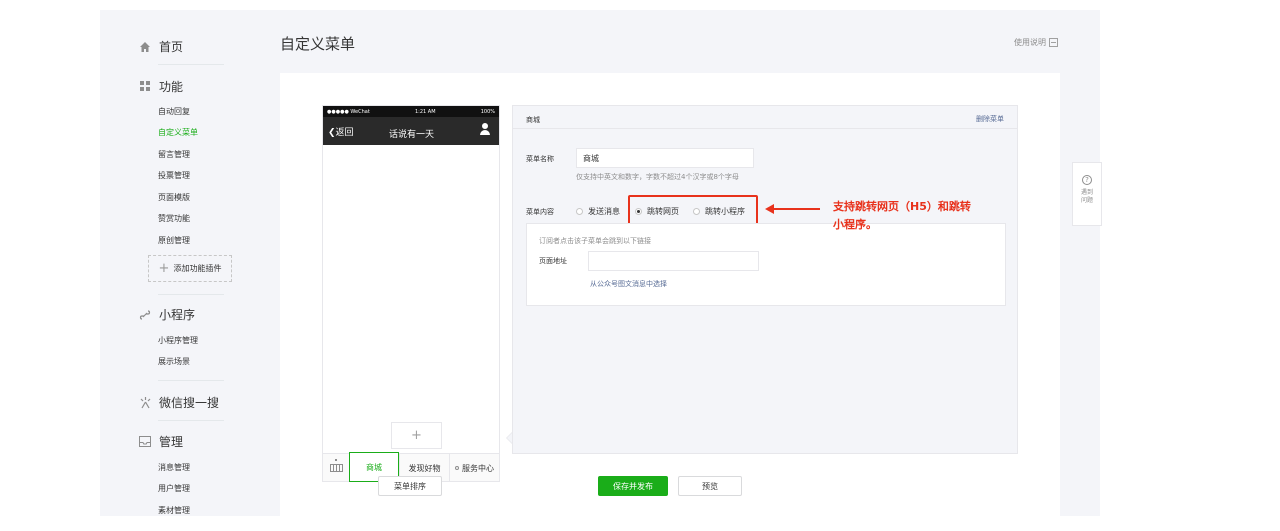  Describe the element at coordinates (693, 210) in the screenshot. I see `annotation-highlight-box` at that location.